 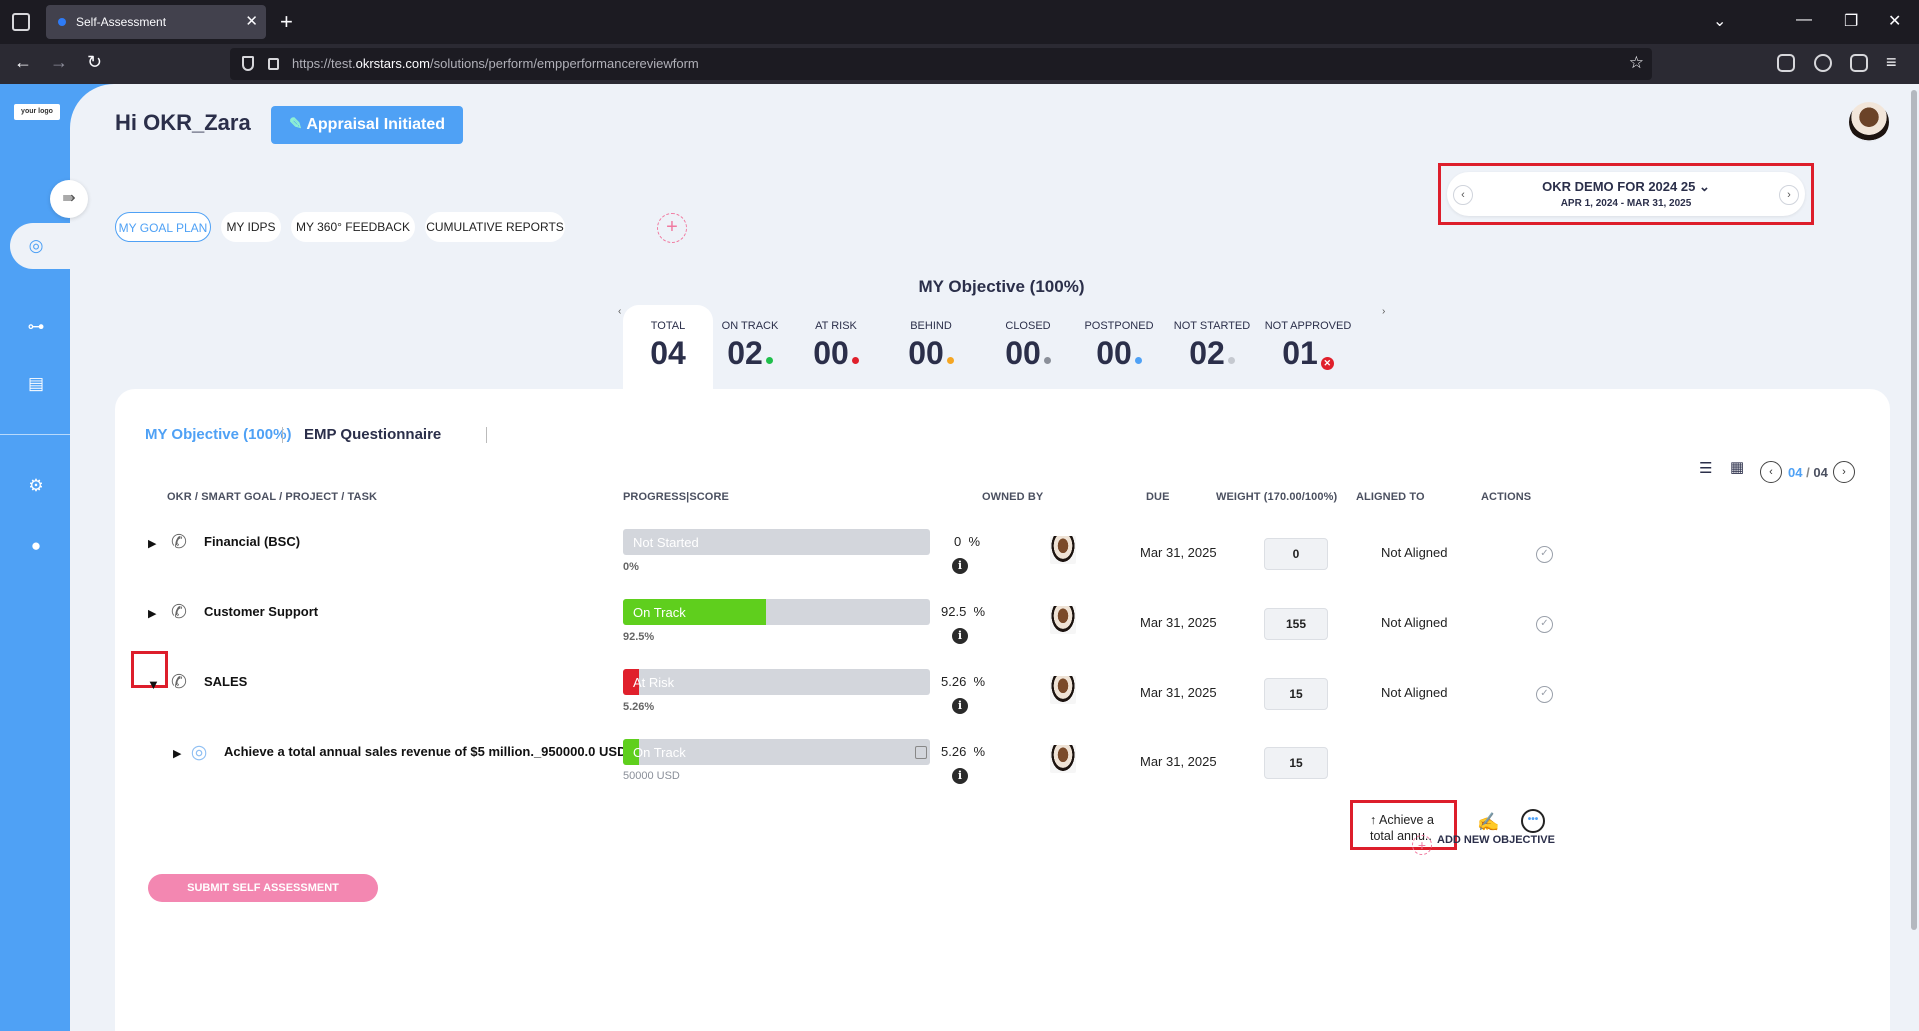 I want to click on scrollbar-thumb, so click(x=1914, y=510).